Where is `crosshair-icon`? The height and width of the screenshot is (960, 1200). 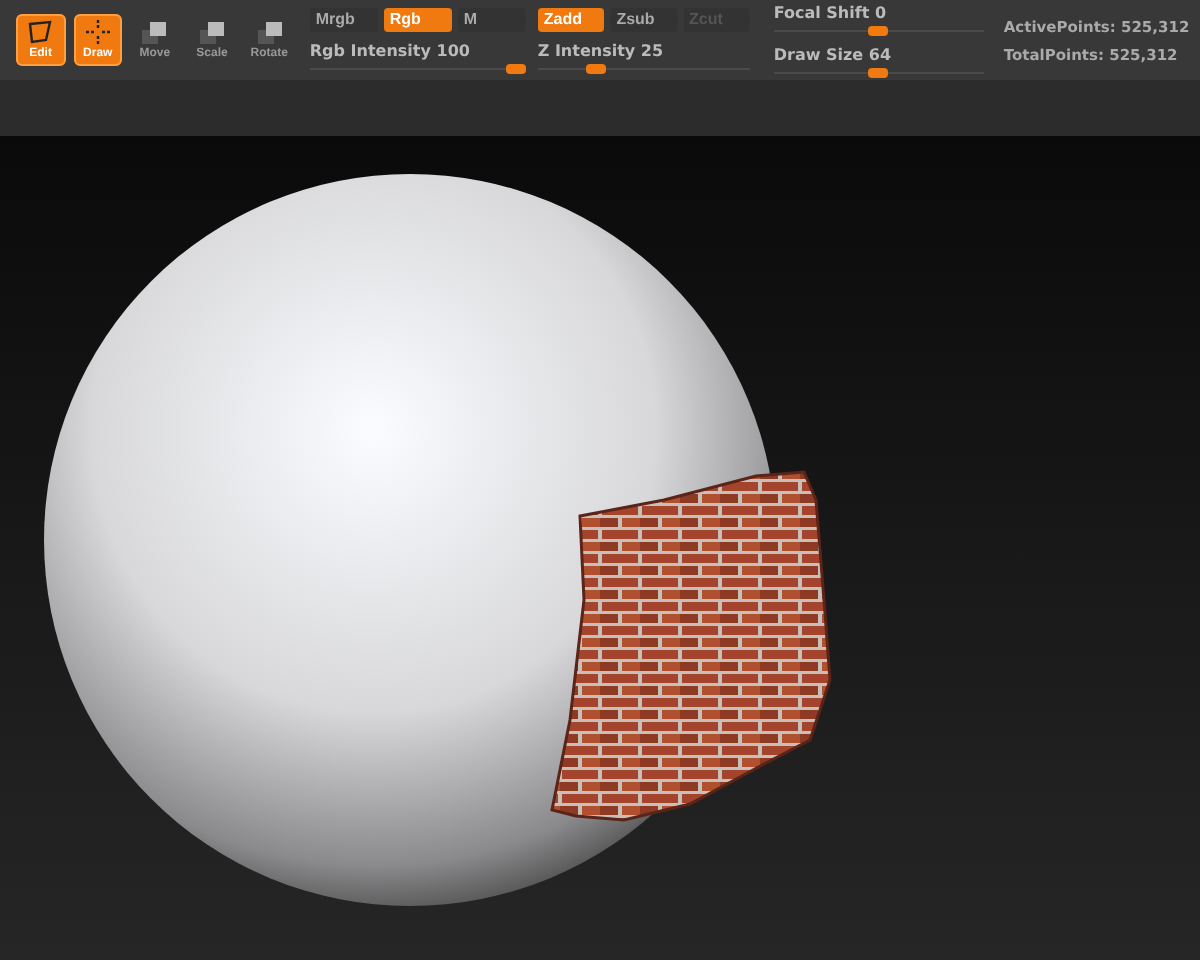
crosshair-icon is located at coordinates (97, 32).